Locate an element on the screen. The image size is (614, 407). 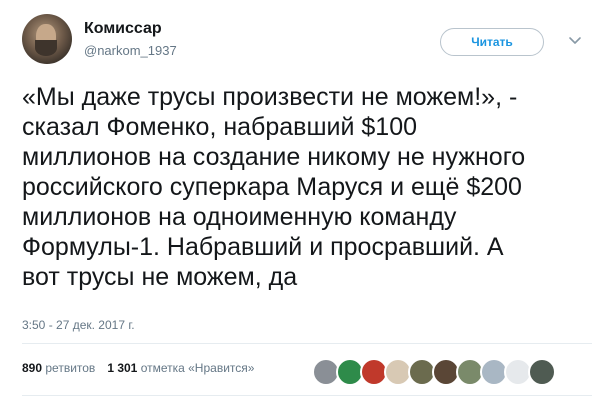
tweet-header: Комиссар @narkom_1937 Читать is located at coordinates (307, 40).